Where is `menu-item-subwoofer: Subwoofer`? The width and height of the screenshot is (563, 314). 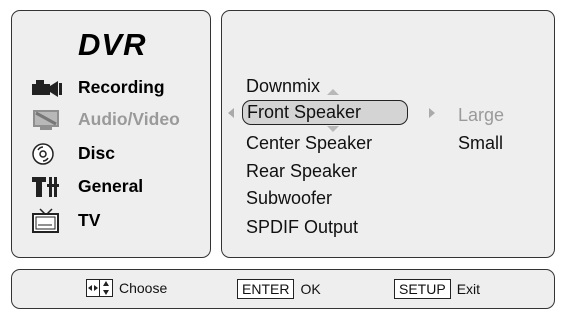 menu-item-subwoofer: Subwoofer is located at coordinates (289, 198).